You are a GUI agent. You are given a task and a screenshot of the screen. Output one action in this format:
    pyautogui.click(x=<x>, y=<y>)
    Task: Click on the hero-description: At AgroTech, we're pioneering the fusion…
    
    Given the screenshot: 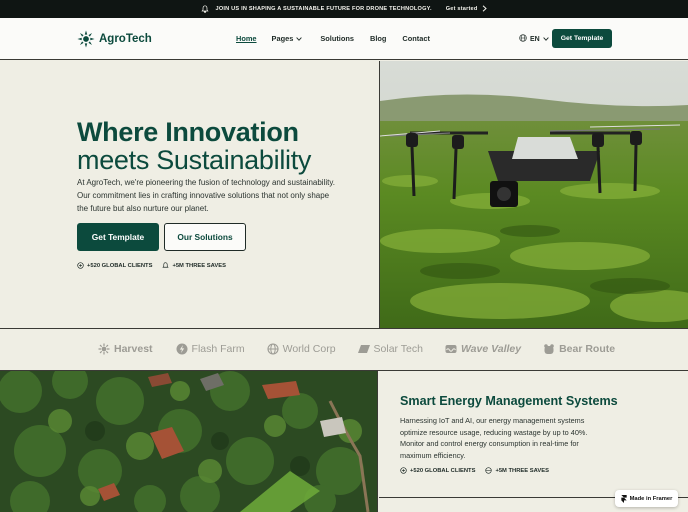 What is the action you would take?
    pyautogui.click(x=206, y=195)
    